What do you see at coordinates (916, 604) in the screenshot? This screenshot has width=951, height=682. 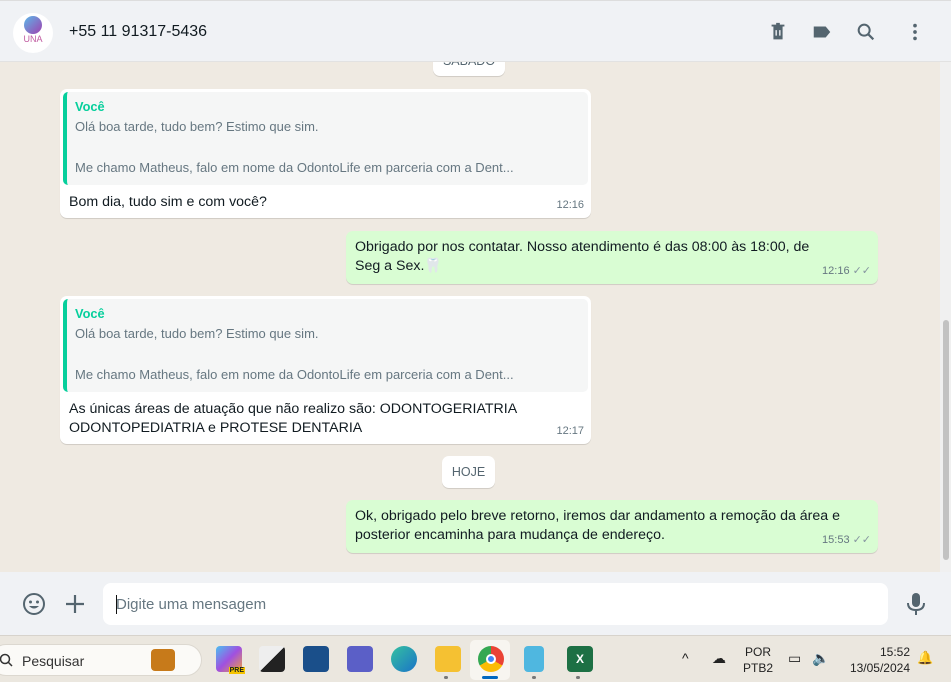 I see `microphone-icon` at bounding box center [916, 604].